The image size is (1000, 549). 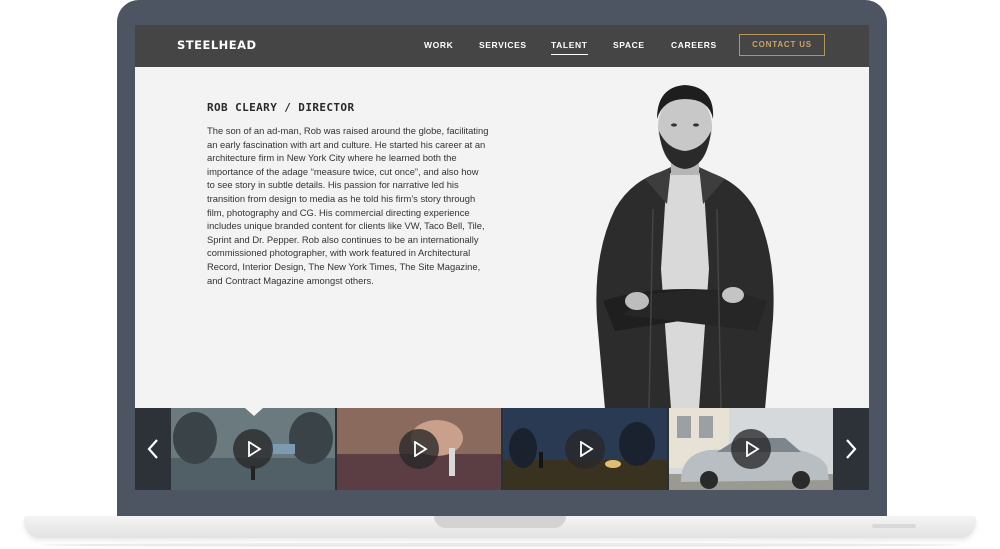 I want to click on active-thumbnail-indicator, so click(x=254, y=412).